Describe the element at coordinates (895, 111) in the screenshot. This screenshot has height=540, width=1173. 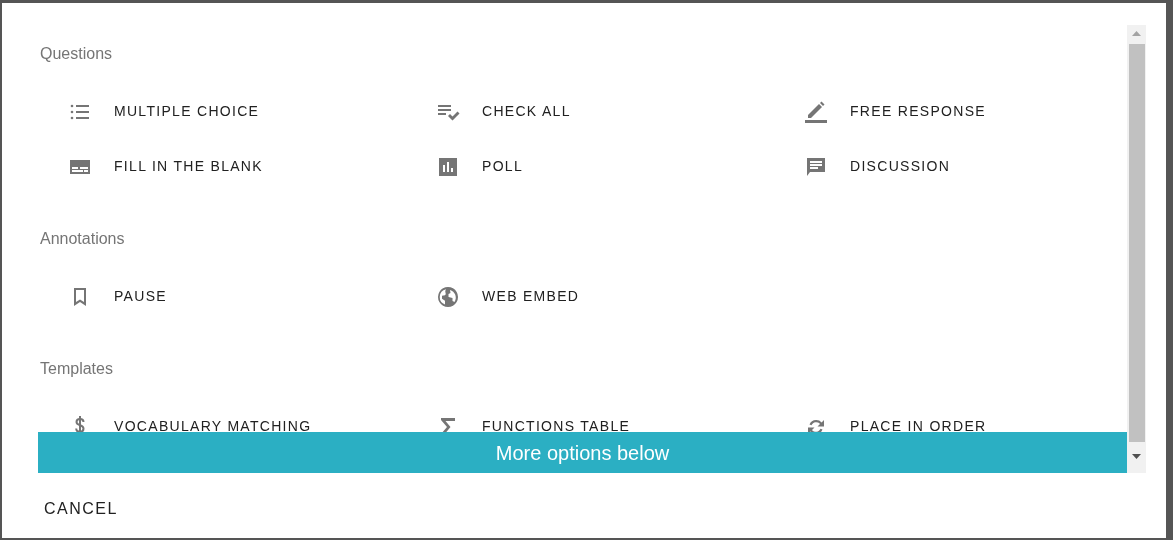
I see `menu-item: FREE RESPONSE` at that location.